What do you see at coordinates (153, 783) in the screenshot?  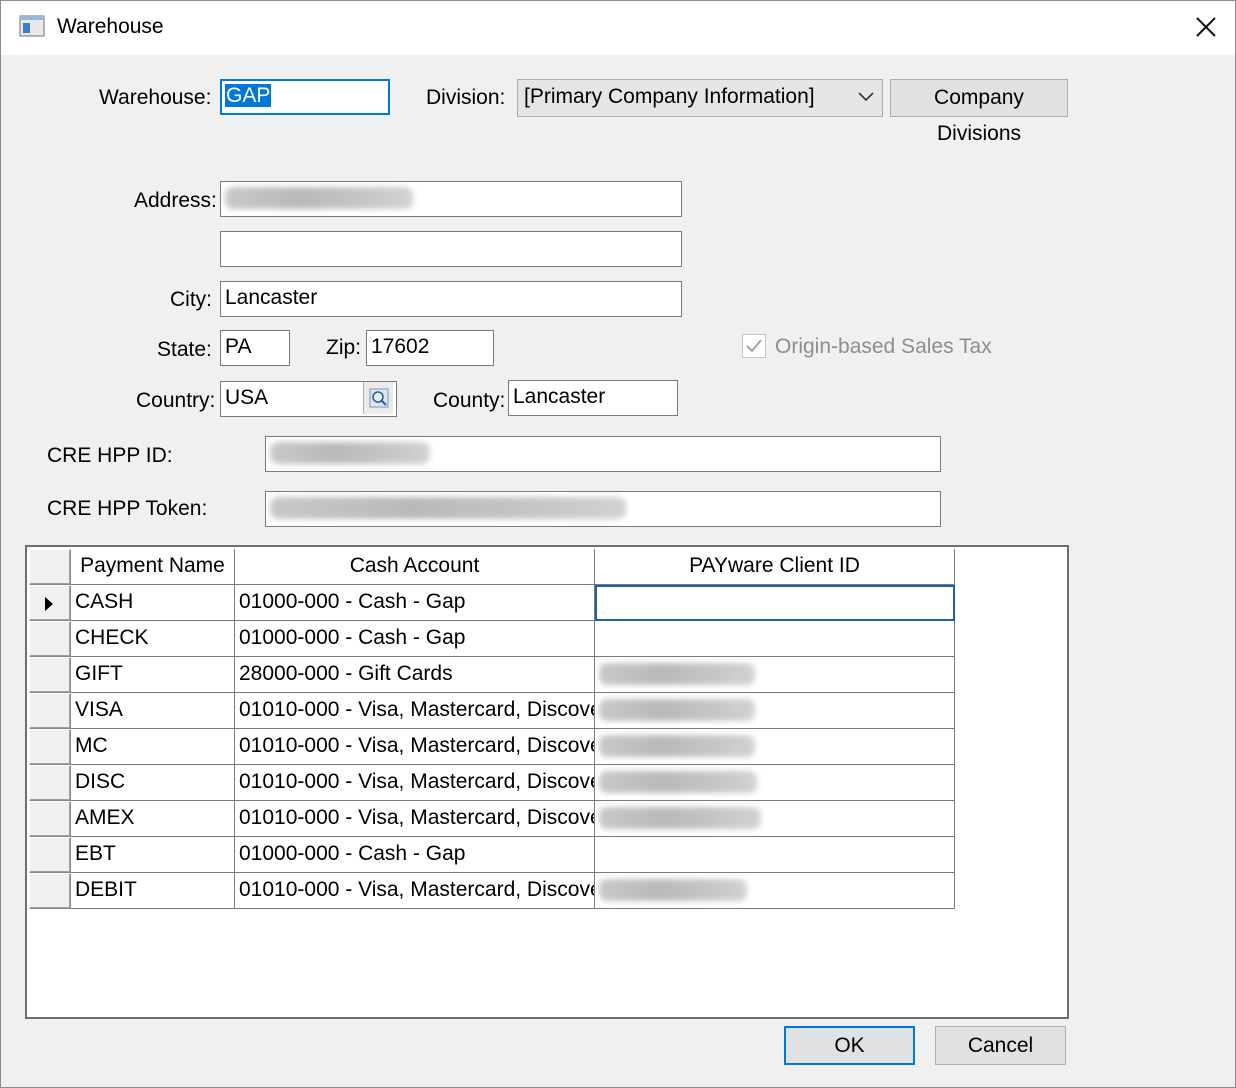 I see `payment-name-cell: DISC` at bounding box center [153, 783].